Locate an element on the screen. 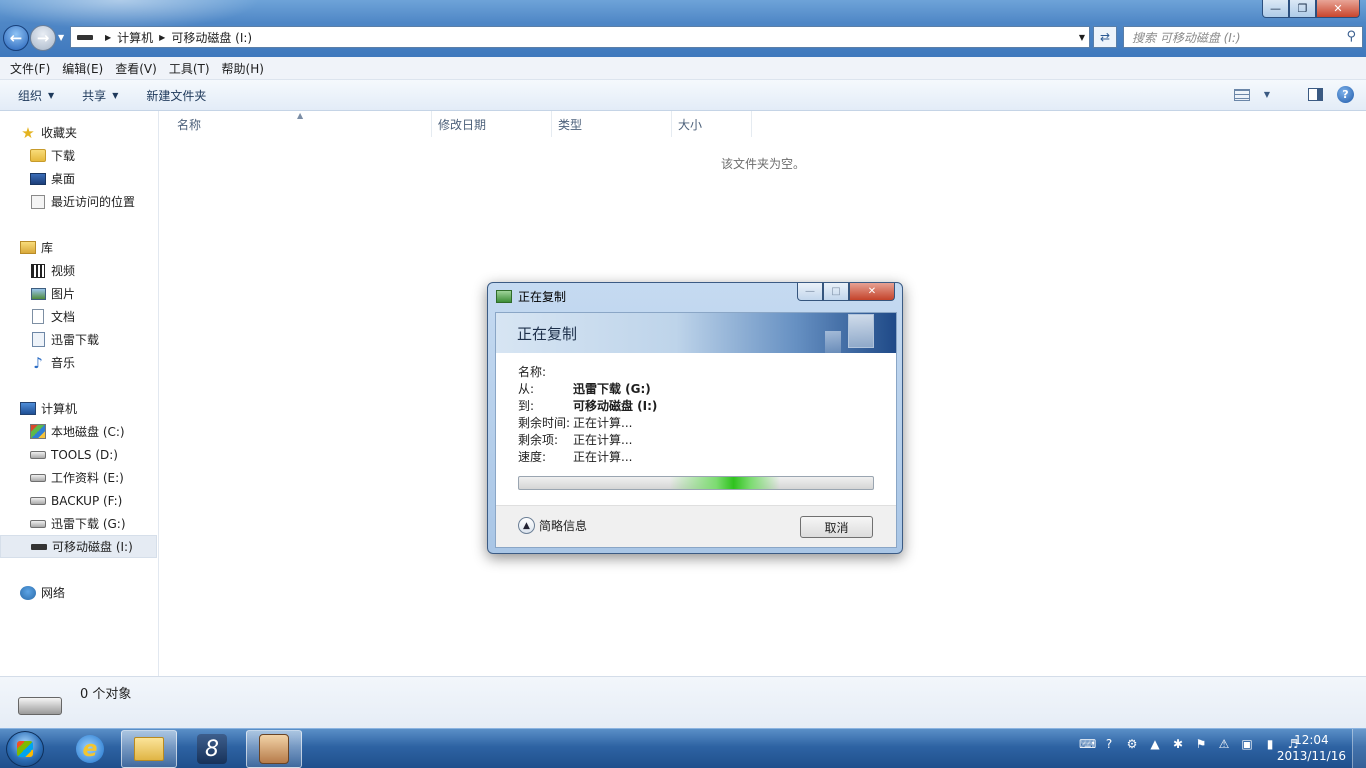 This screenshot has height=768, width=1366. nav-item-drive-c: 本地磁盘 (C:) is located at coordinates (78, 431).